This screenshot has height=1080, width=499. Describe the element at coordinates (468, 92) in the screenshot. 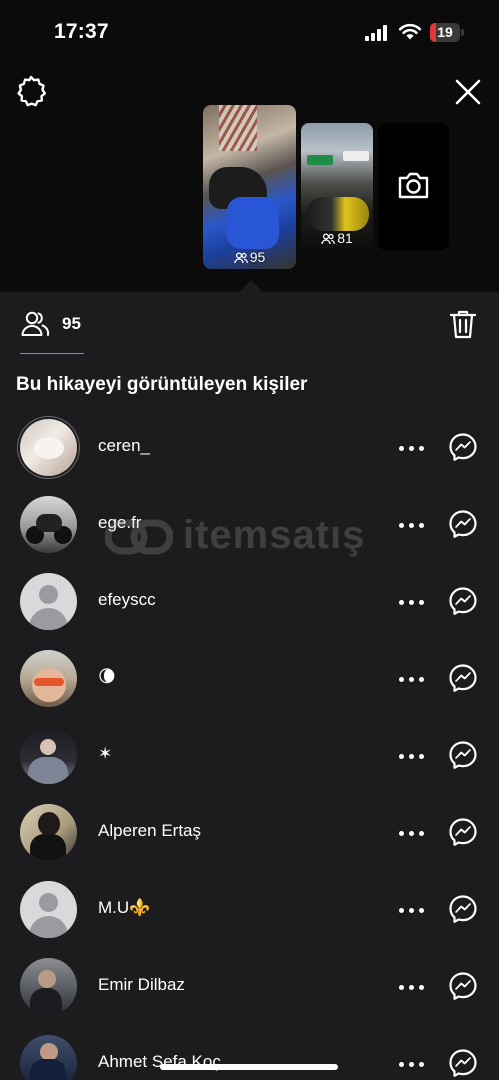

I see `close-icon` at that location.